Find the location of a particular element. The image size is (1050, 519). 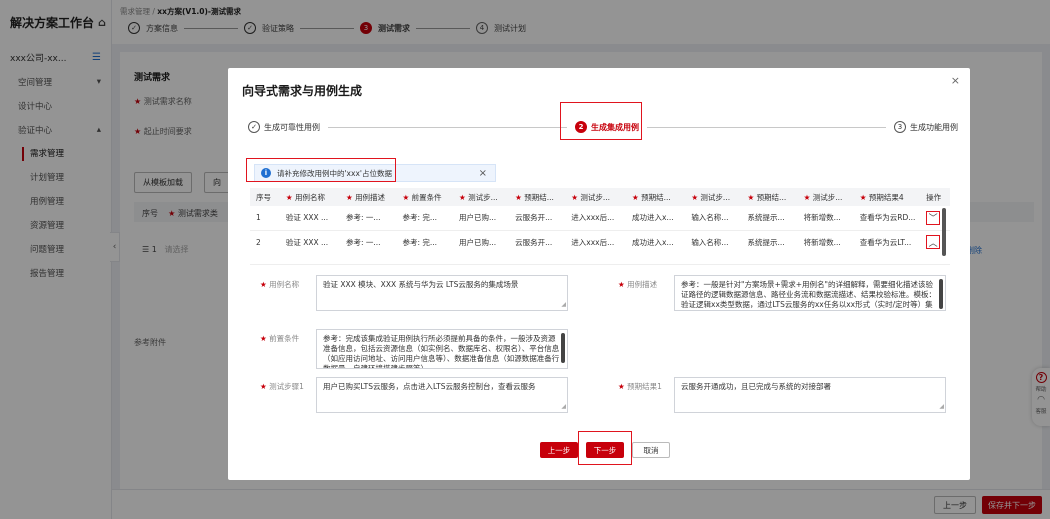

collapse-up-icon: ︿ is located at coordinates (933, 242).